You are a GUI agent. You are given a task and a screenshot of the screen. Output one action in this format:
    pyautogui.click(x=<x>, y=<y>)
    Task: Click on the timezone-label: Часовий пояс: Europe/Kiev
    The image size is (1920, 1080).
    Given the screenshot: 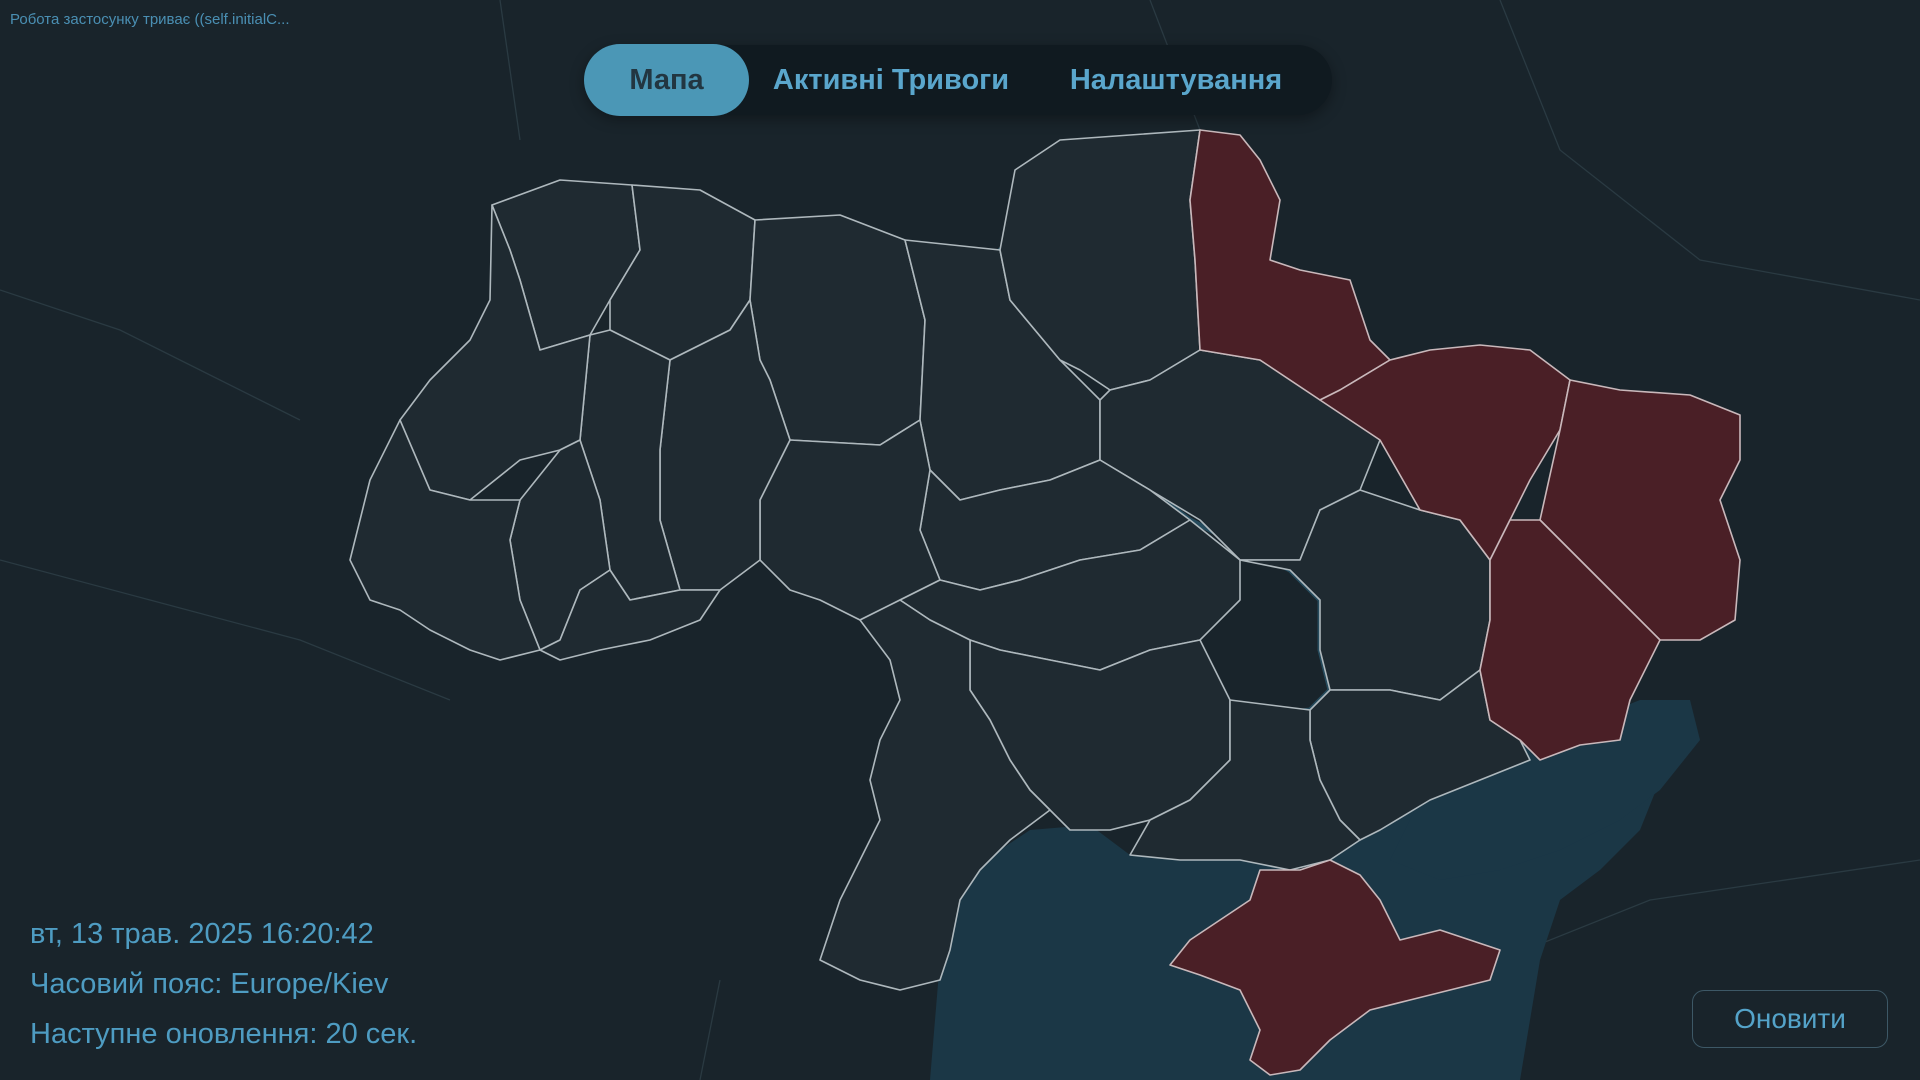 What is the action you would take?
    pyautogui.click(x=209, y=984)
    